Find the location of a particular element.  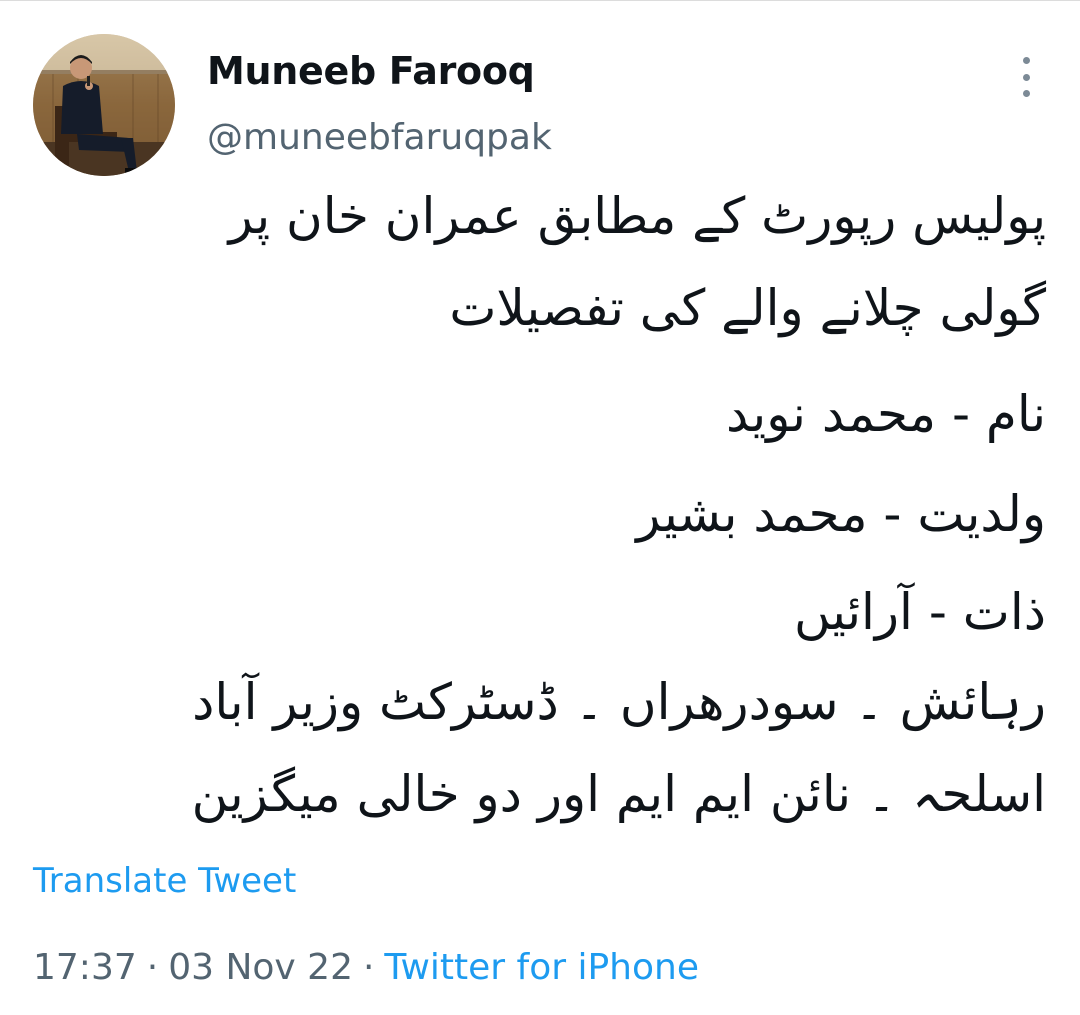

avatar is located at coordinates (104, 105).